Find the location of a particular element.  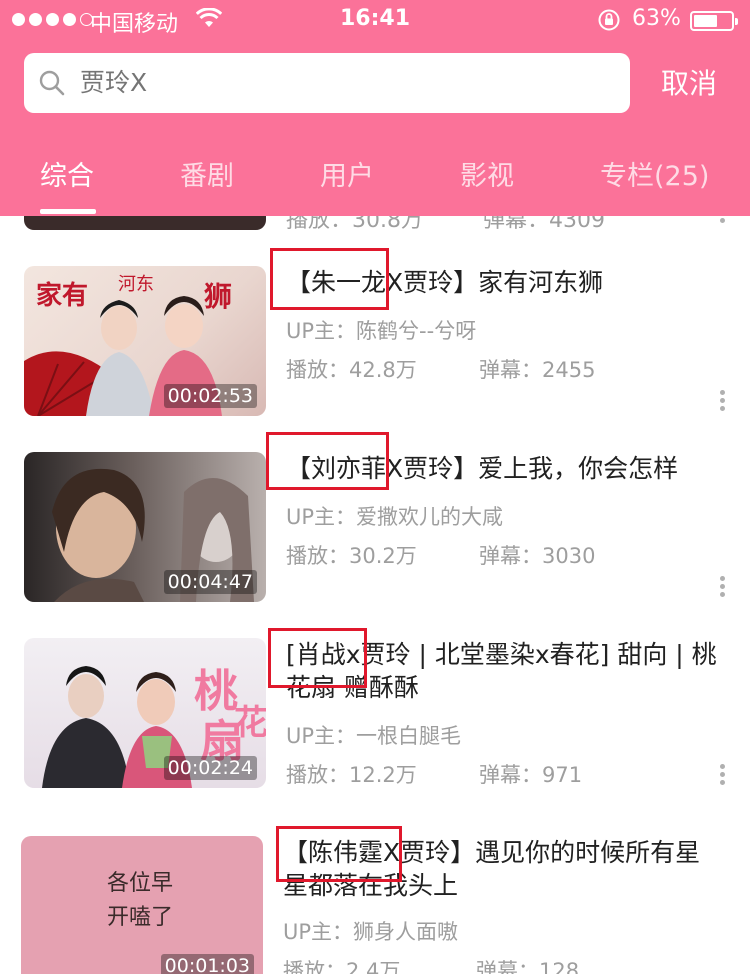

danmaku-count: 弹幕：971 is located at coordinates (531, 775).